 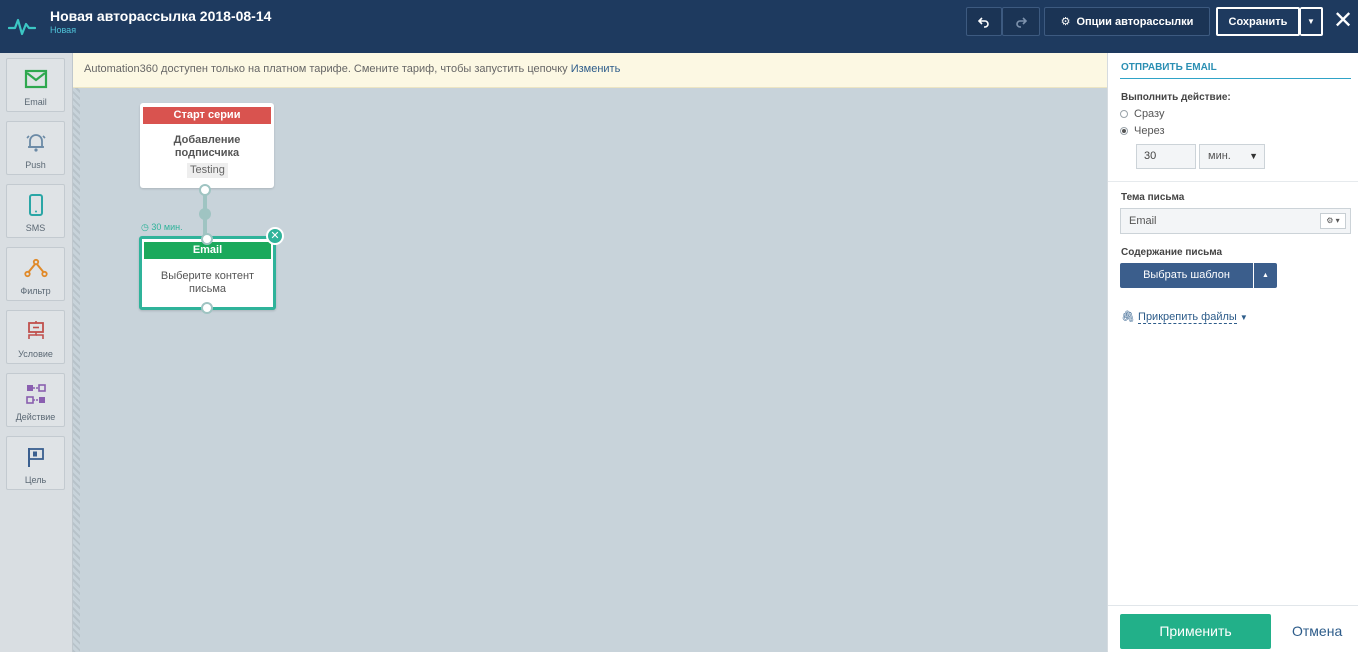 What do you see at coordinates (207, 115) in the screenshot?
I see `start-node-header: Старт серии` at bounding box center [207, 115].